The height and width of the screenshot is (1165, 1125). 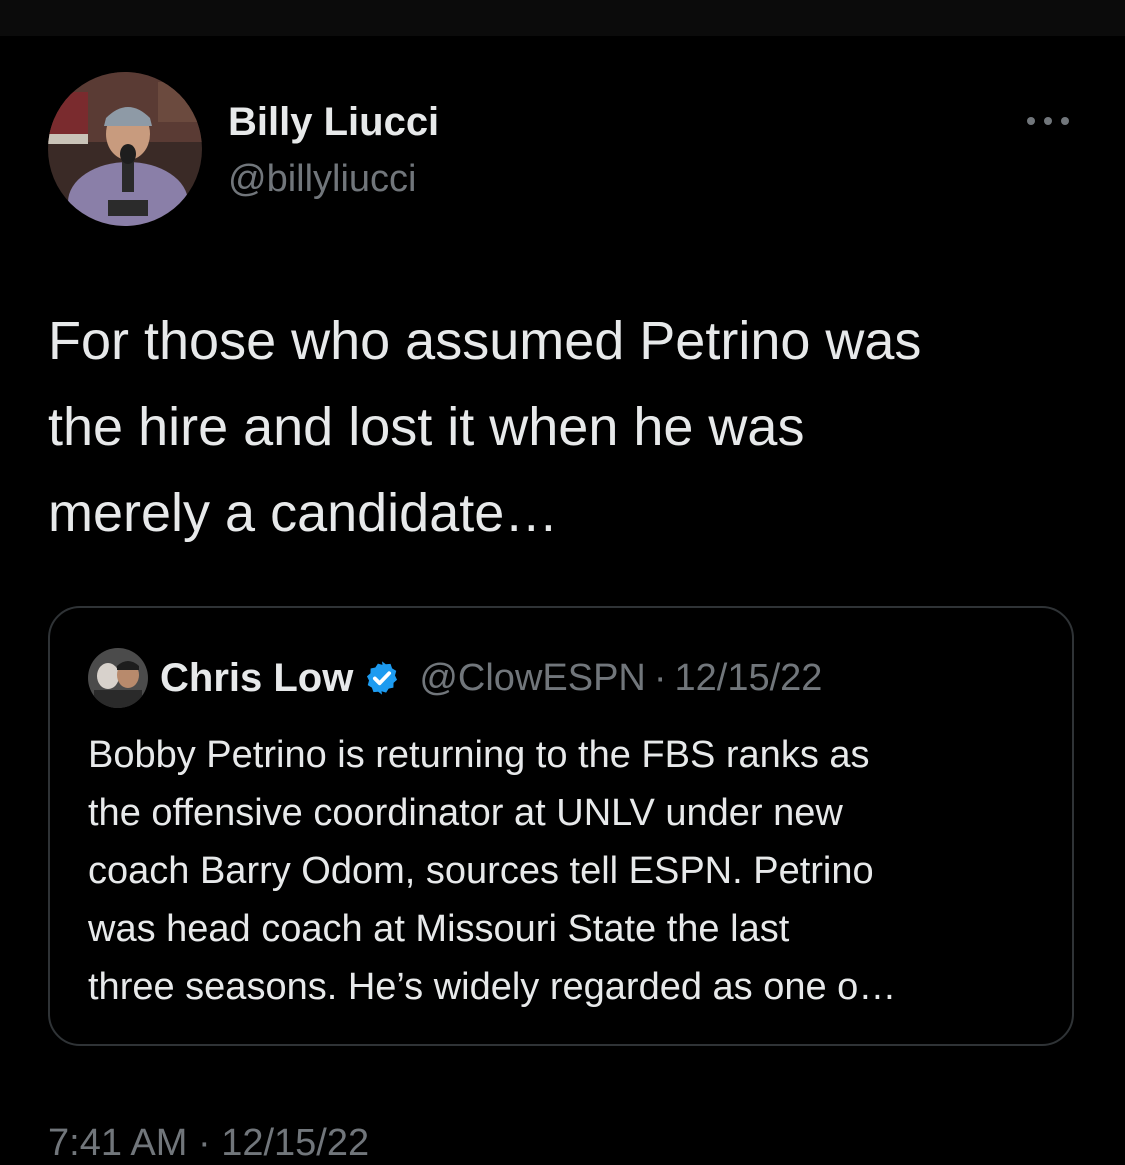 I want to click on quoted-author-handle: @ClowESPN, so click(x=532, y=677).